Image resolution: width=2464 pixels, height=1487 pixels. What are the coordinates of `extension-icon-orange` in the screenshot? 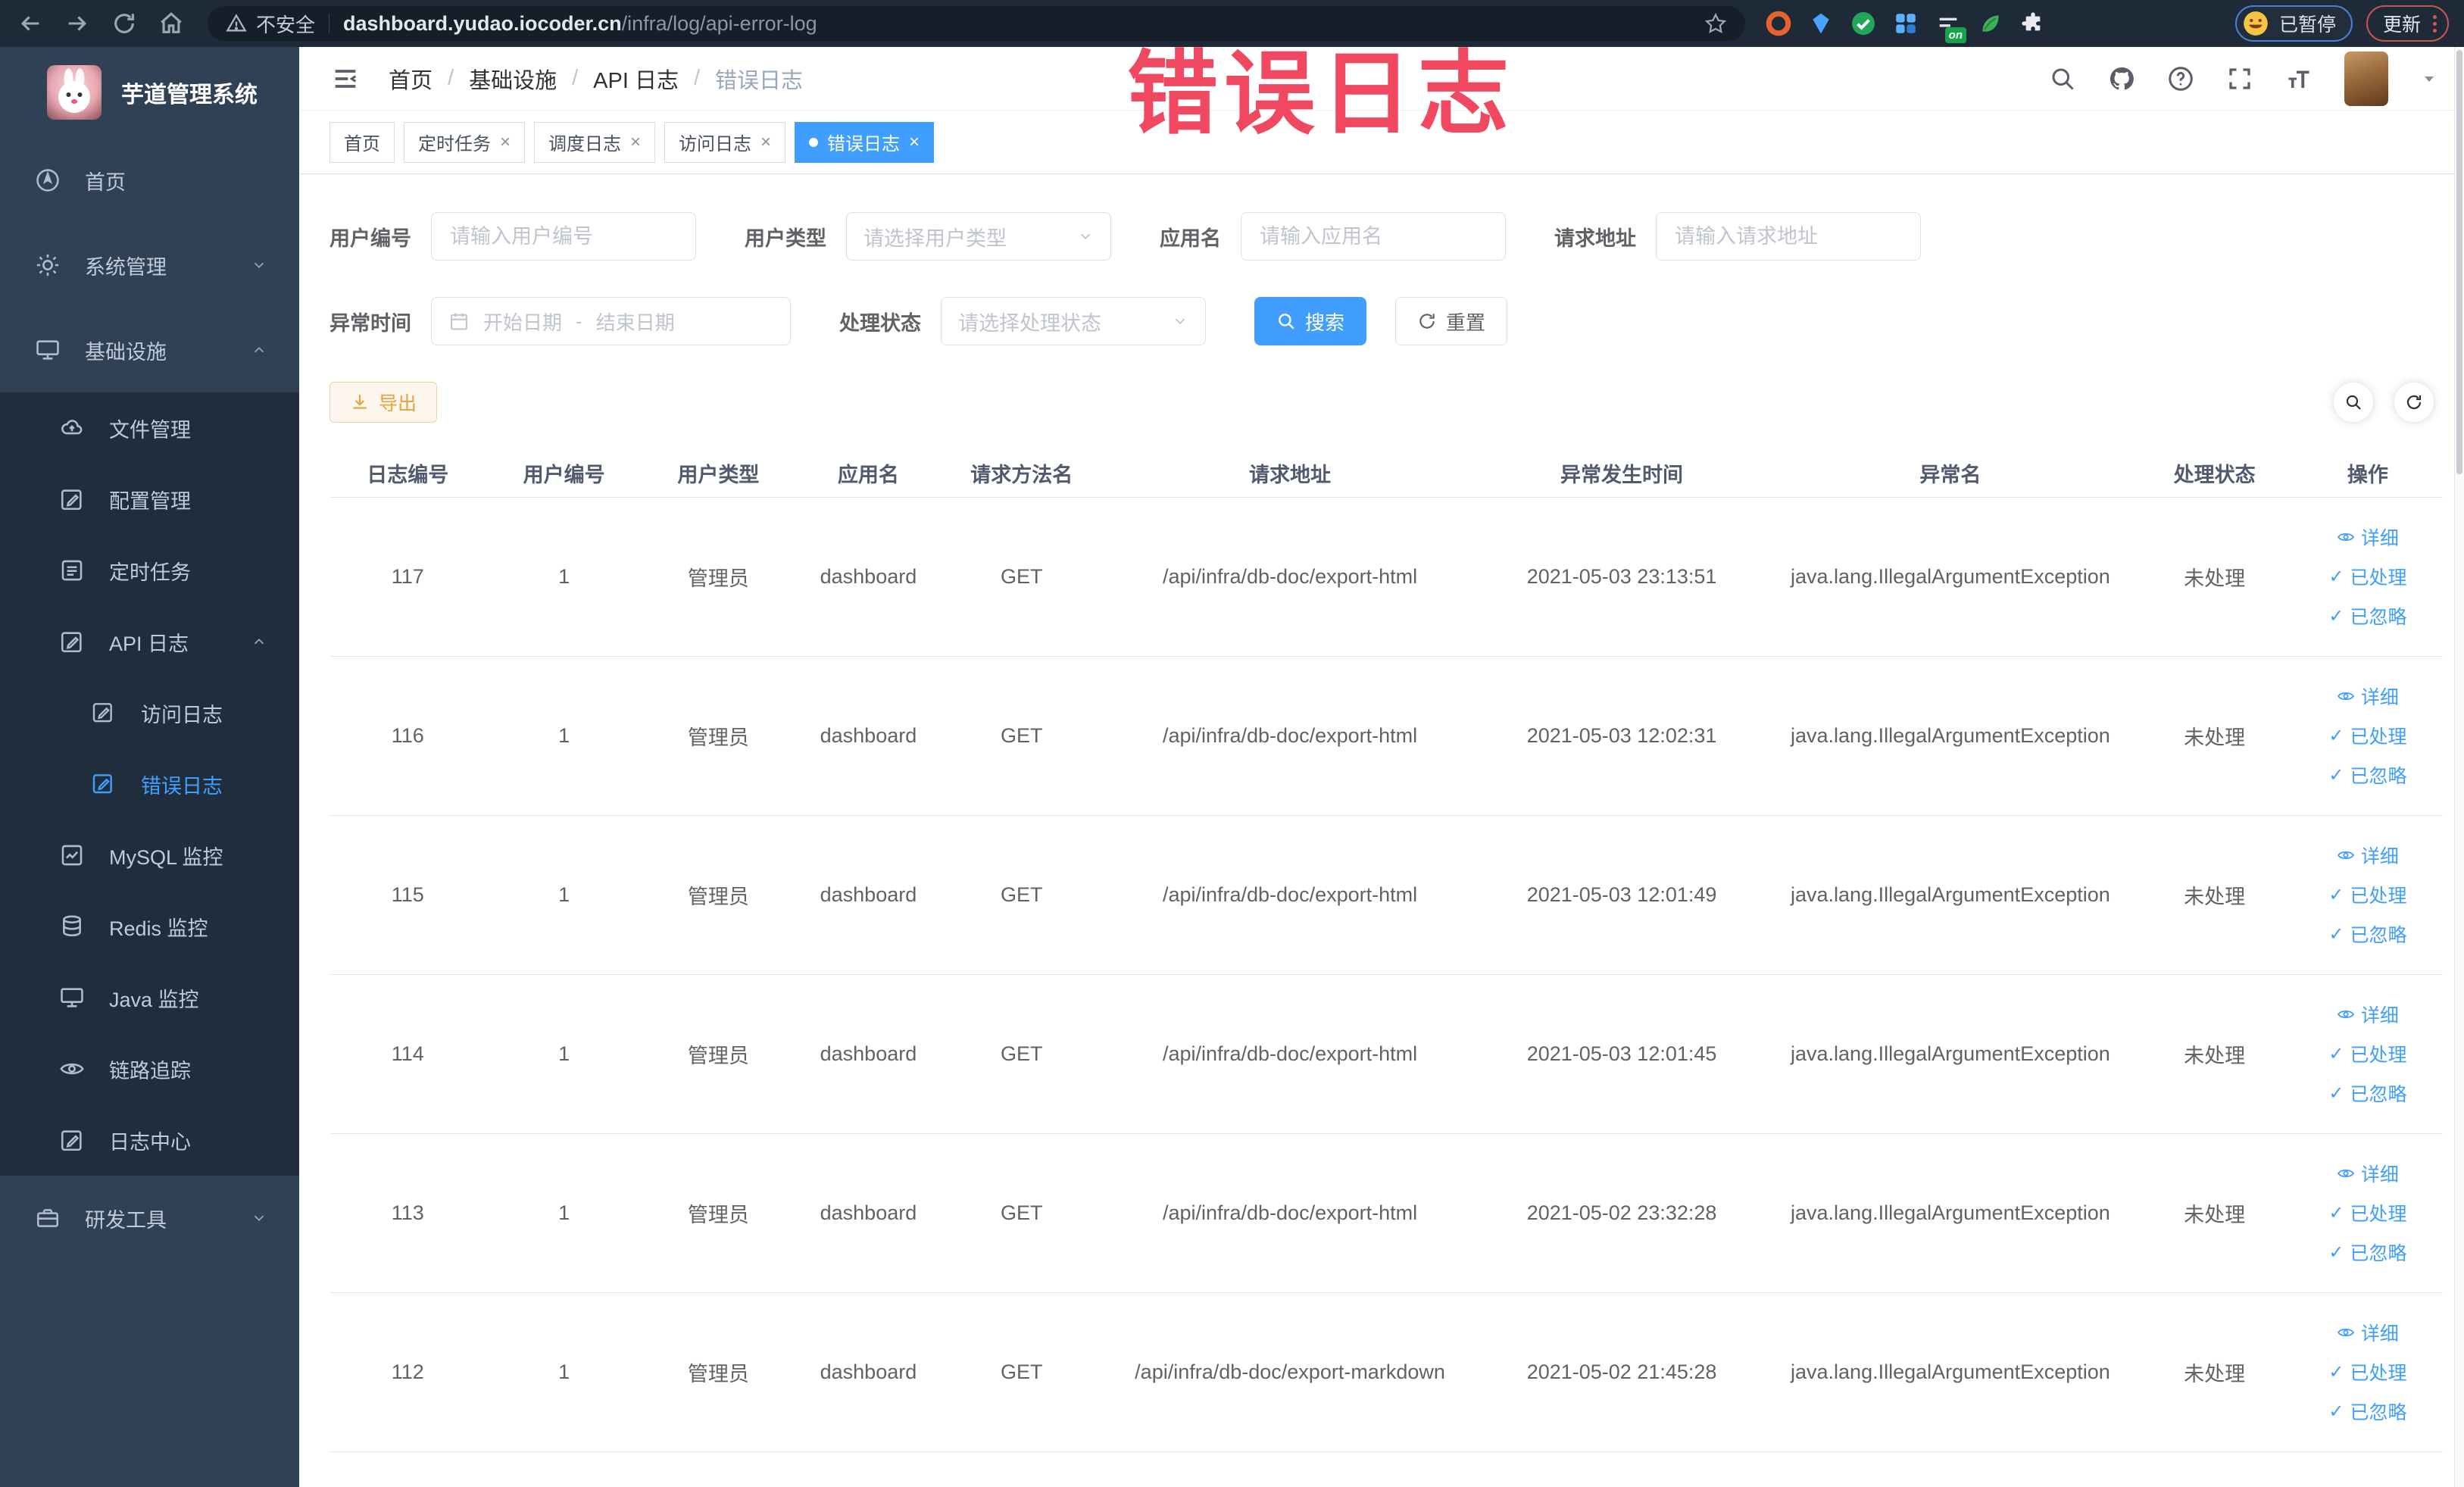 It's located at (1778, 23).